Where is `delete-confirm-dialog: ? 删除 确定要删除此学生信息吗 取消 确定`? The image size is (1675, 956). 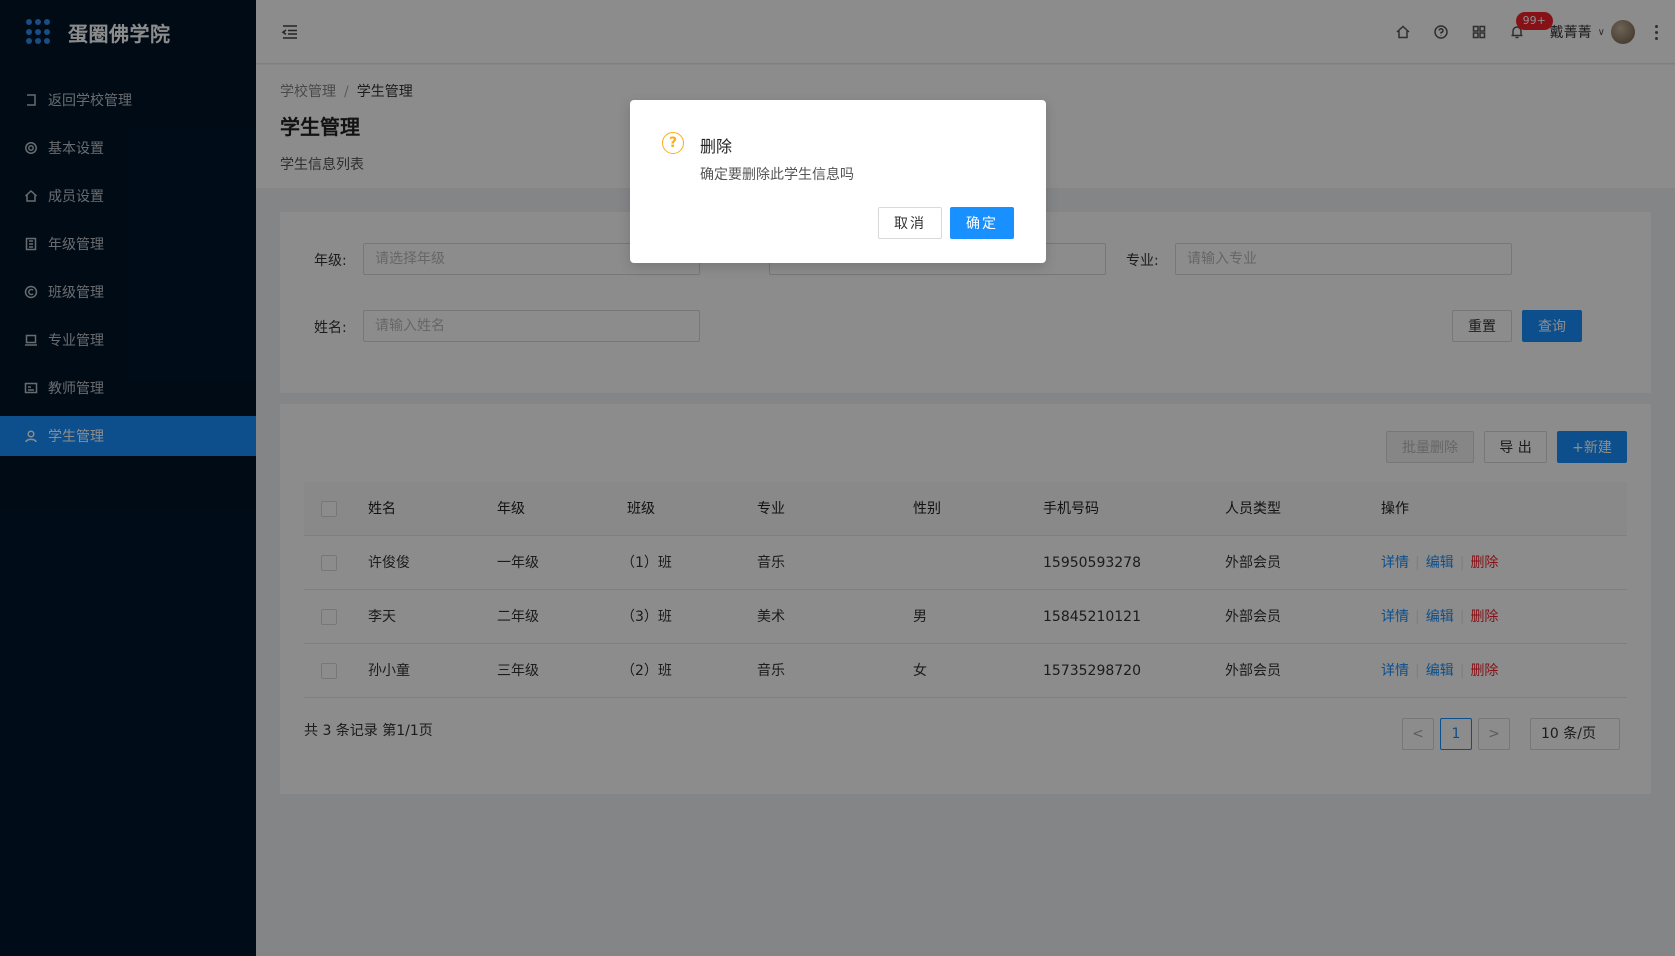 delete-confirm-dialog: ? 删除 确定要删除此学生信息吗 取消 确定 is located at coordinates (838, 181).